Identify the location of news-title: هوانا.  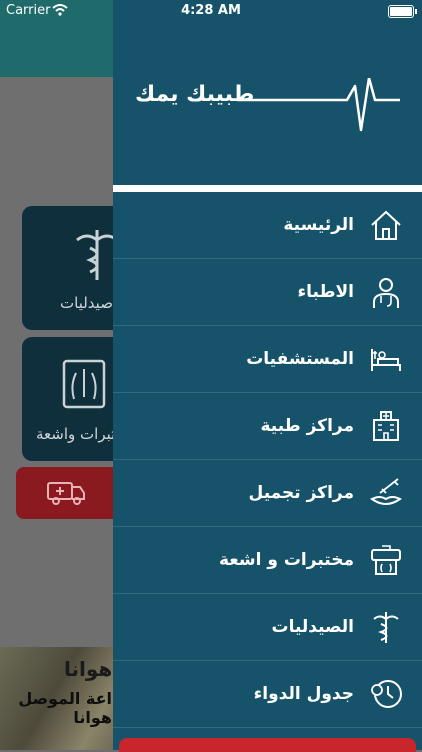
(88, 669).